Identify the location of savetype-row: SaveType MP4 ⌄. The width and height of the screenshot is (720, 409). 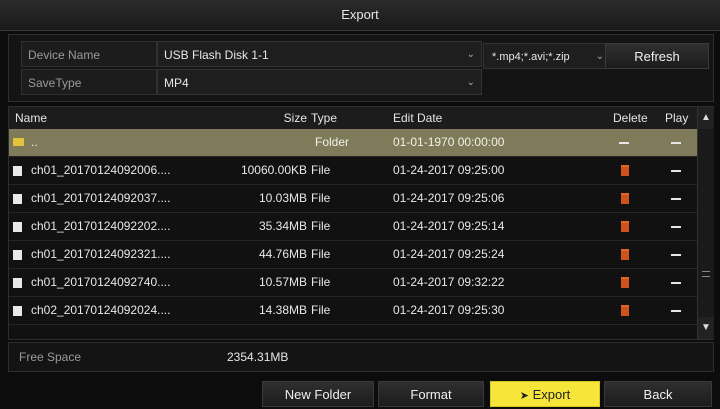
(249, 82).